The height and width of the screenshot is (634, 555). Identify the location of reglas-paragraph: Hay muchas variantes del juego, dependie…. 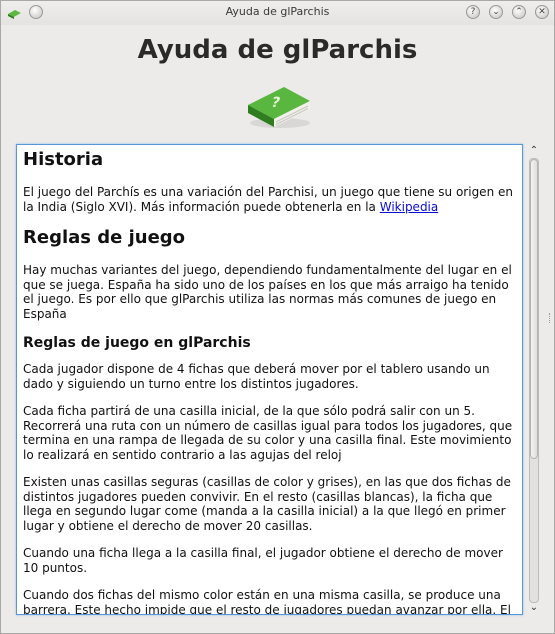
(267, 292).